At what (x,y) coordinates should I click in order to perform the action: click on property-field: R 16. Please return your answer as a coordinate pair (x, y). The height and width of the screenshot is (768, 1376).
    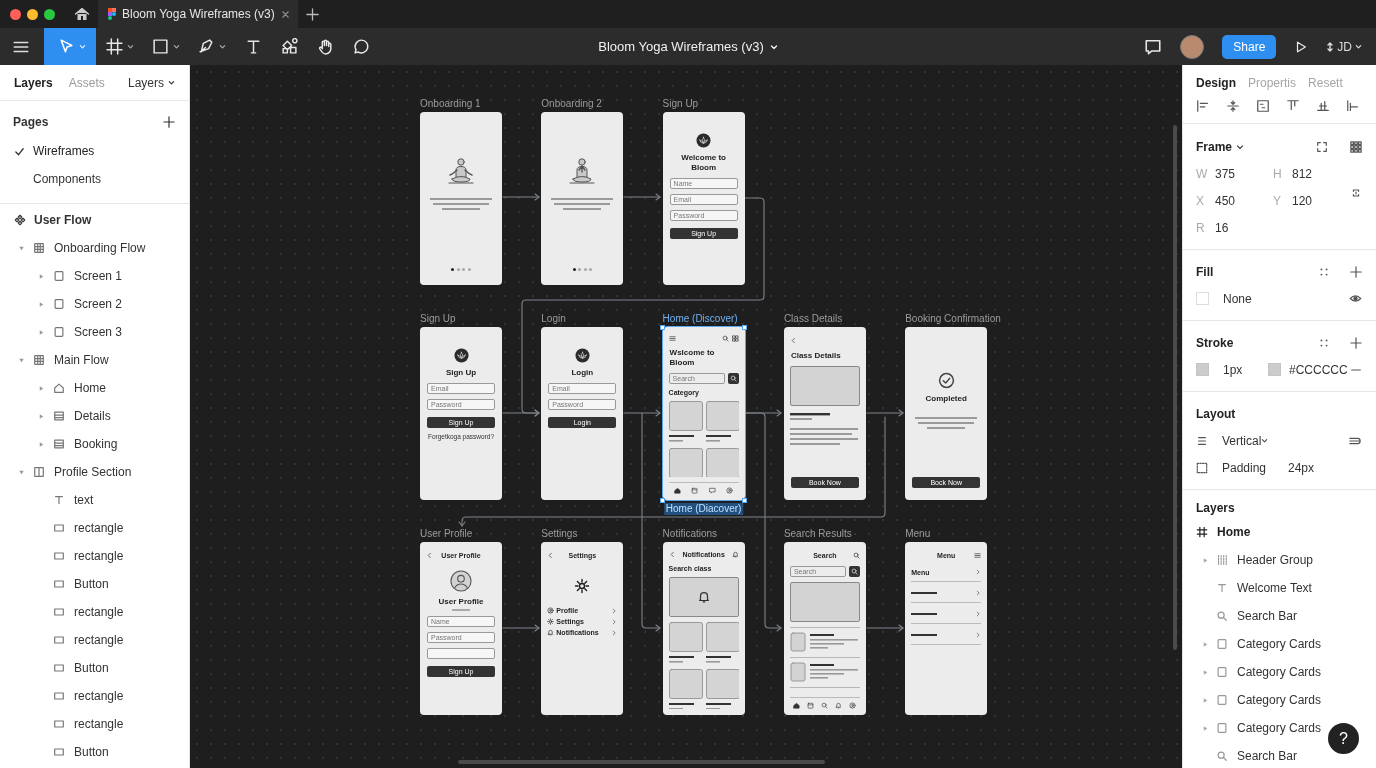
    Looking at the image, I should click on (1234, 227).